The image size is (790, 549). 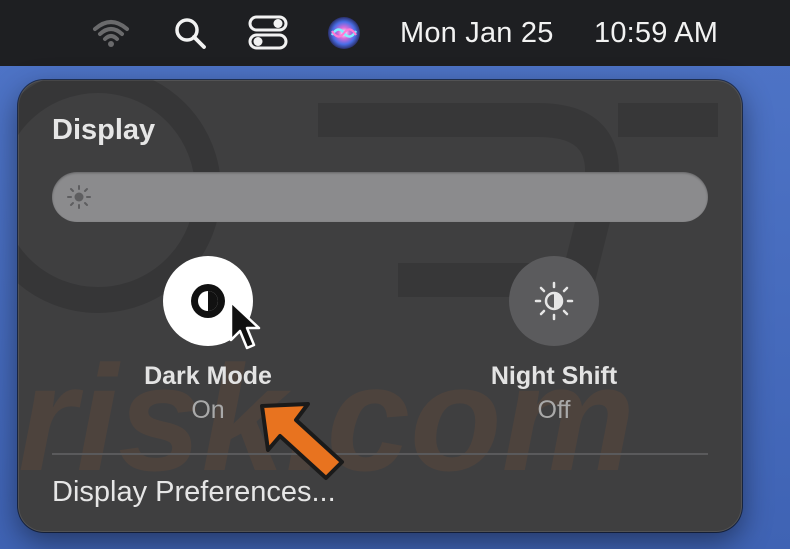 I want to click on night-shift-toggle: Night Shift Off, so click(x=554, y=346).